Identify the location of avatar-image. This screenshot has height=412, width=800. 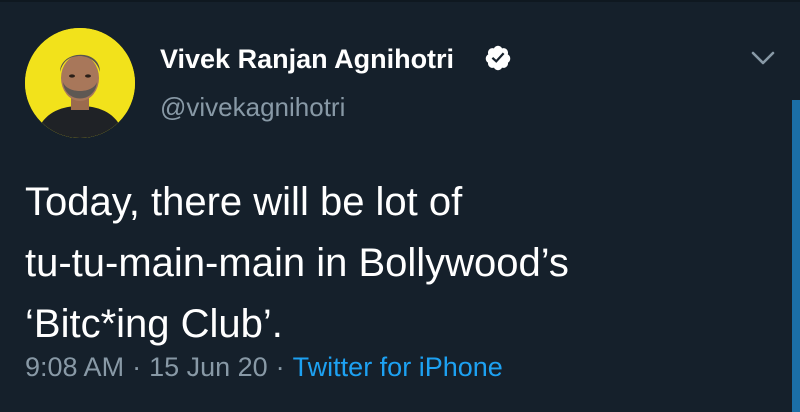
(80, 83).